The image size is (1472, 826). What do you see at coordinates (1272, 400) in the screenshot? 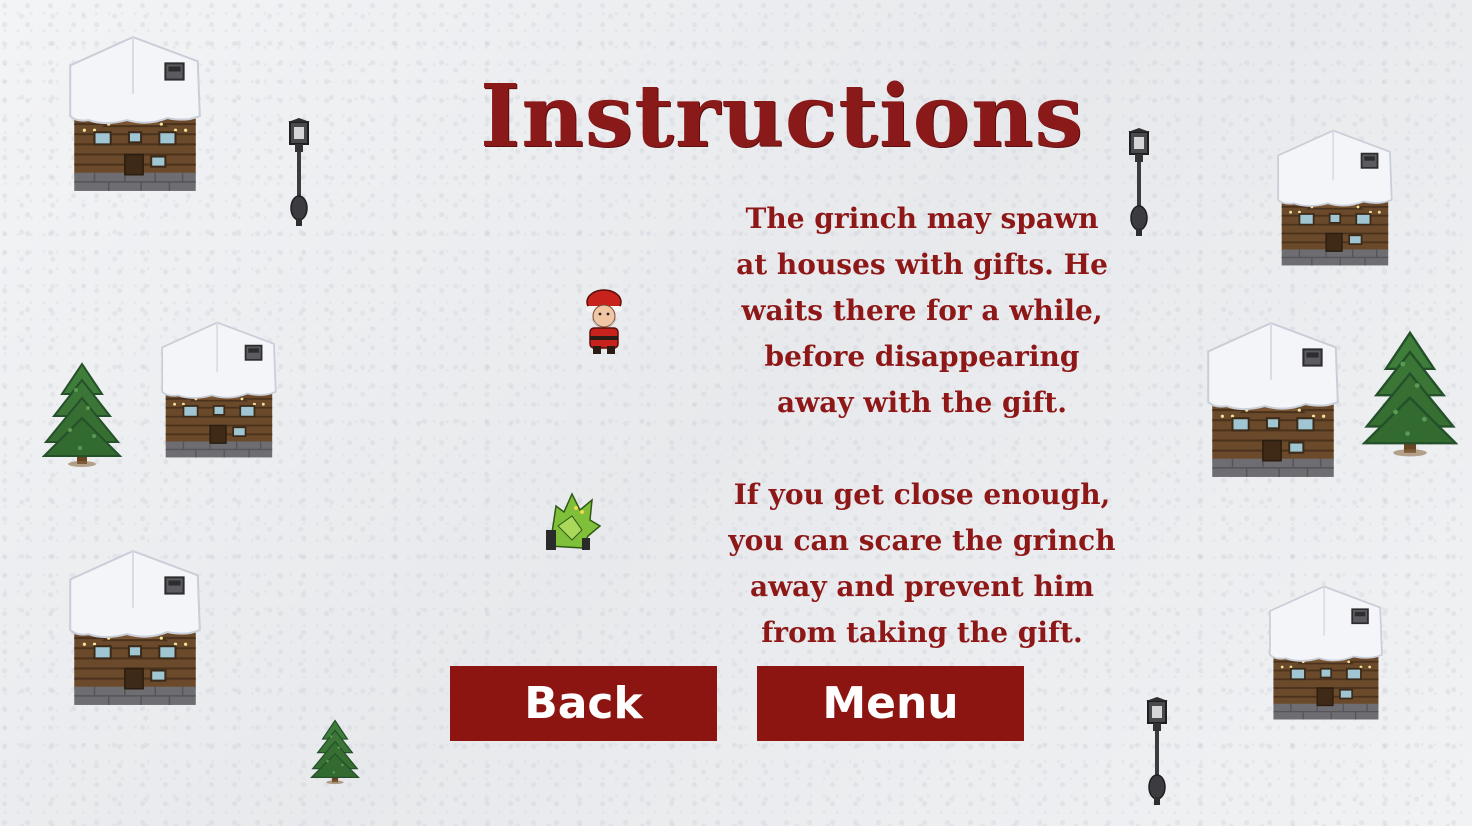
I see `house-mid-right-sprite` at bounding box center [1272, 400].